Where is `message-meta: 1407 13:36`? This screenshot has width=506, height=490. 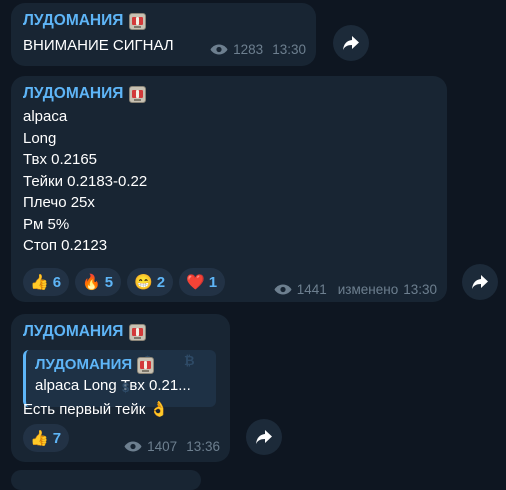
message-meta: 1407 13:36 is located at coordinates (172, 446).